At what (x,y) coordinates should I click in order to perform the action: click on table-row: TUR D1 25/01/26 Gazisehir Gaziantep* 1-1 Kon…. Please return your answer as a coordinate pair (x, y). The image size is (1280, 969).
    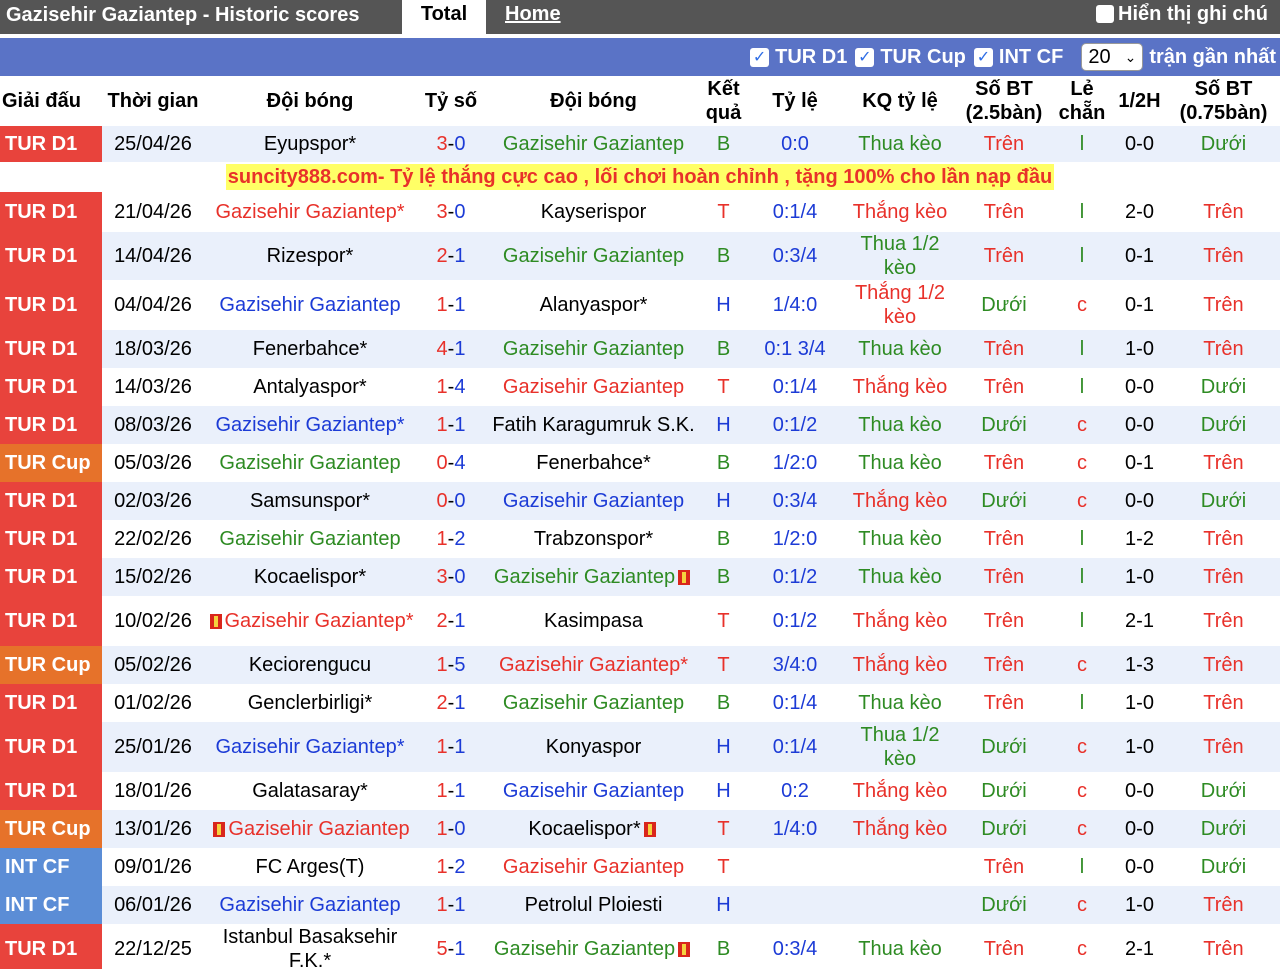
    Looking at the image, I should click on (640, 747).